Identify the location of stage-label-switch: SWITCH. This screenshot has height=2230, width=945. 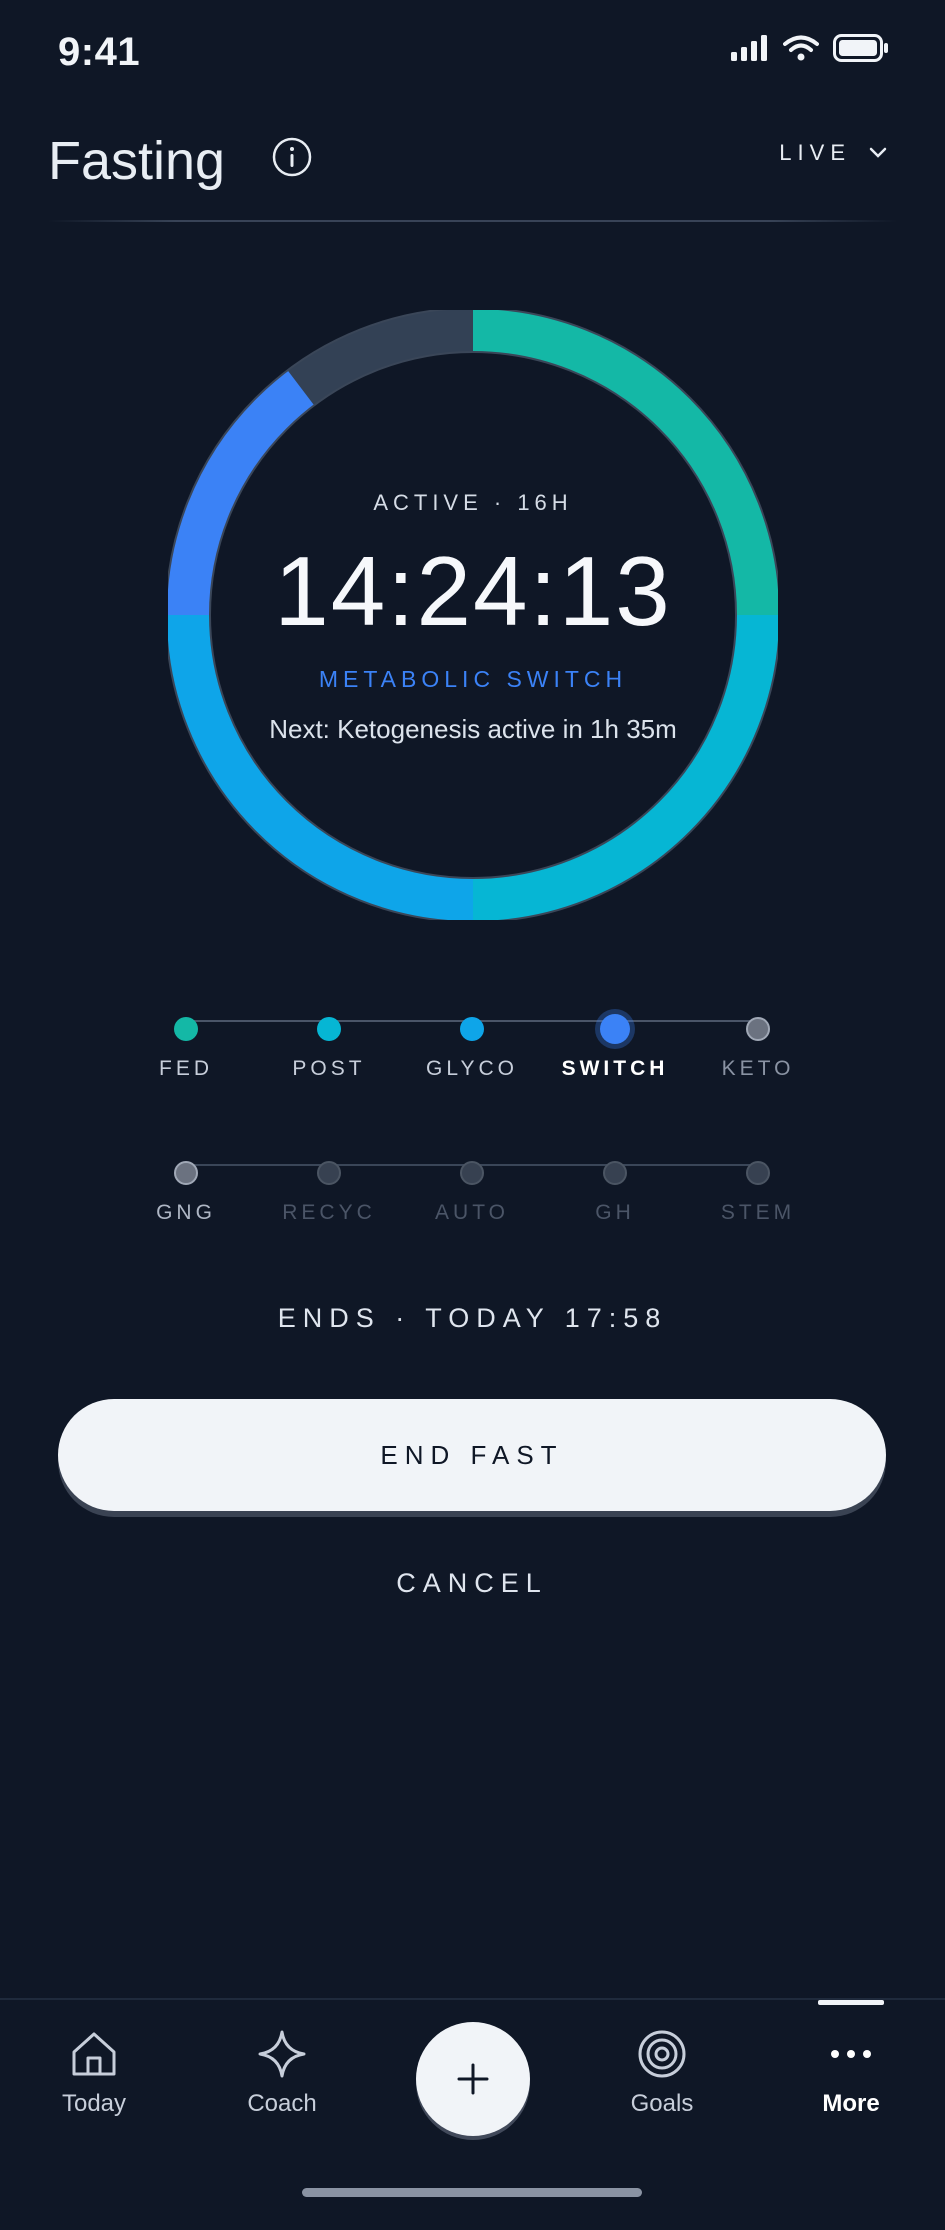
(615, 1068).